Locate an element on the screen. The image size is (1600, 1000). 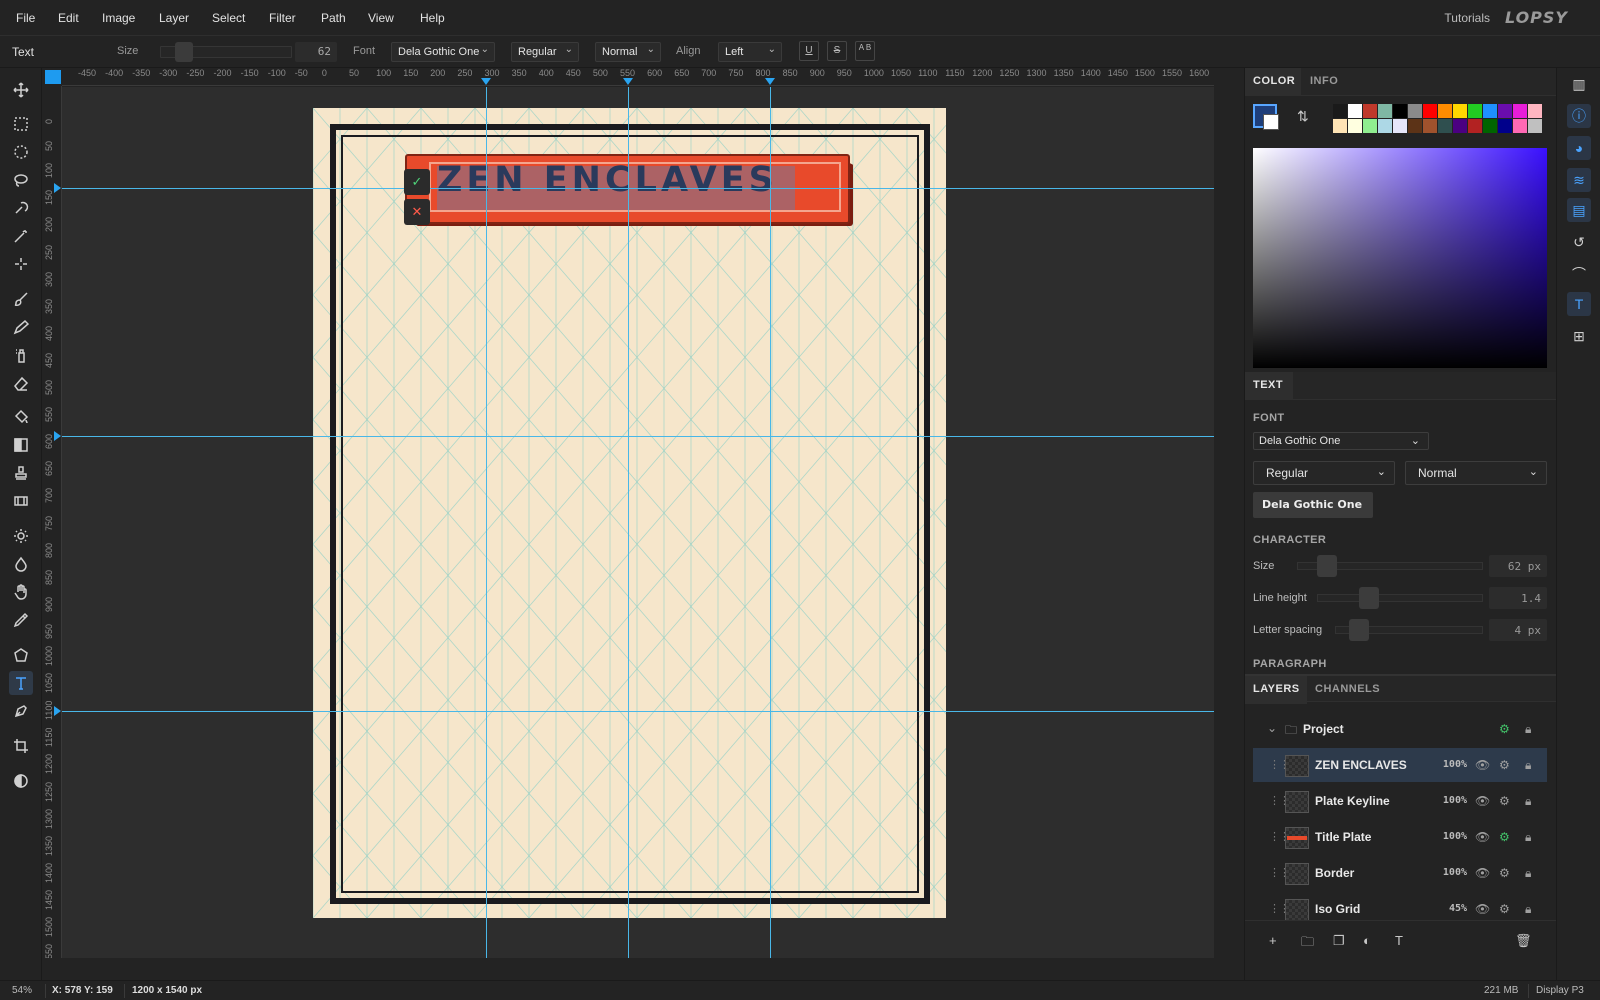
chevron-down-icon: ⌄ is located at coordinates (1272, 728).